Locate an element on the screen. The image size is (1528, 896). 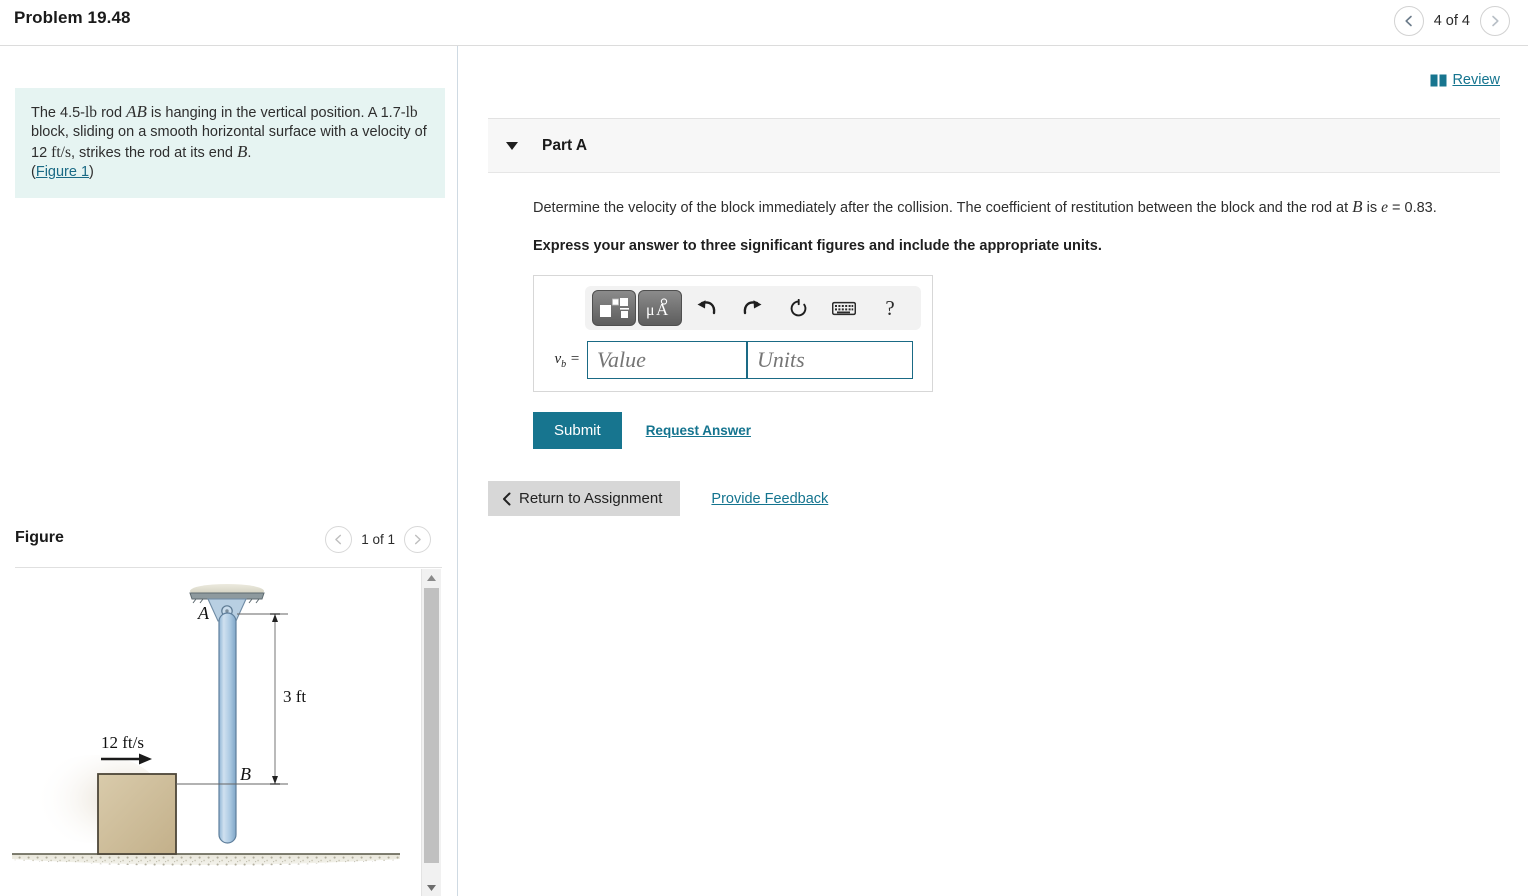
keyboard-icon is located at coordinates (844, 308).